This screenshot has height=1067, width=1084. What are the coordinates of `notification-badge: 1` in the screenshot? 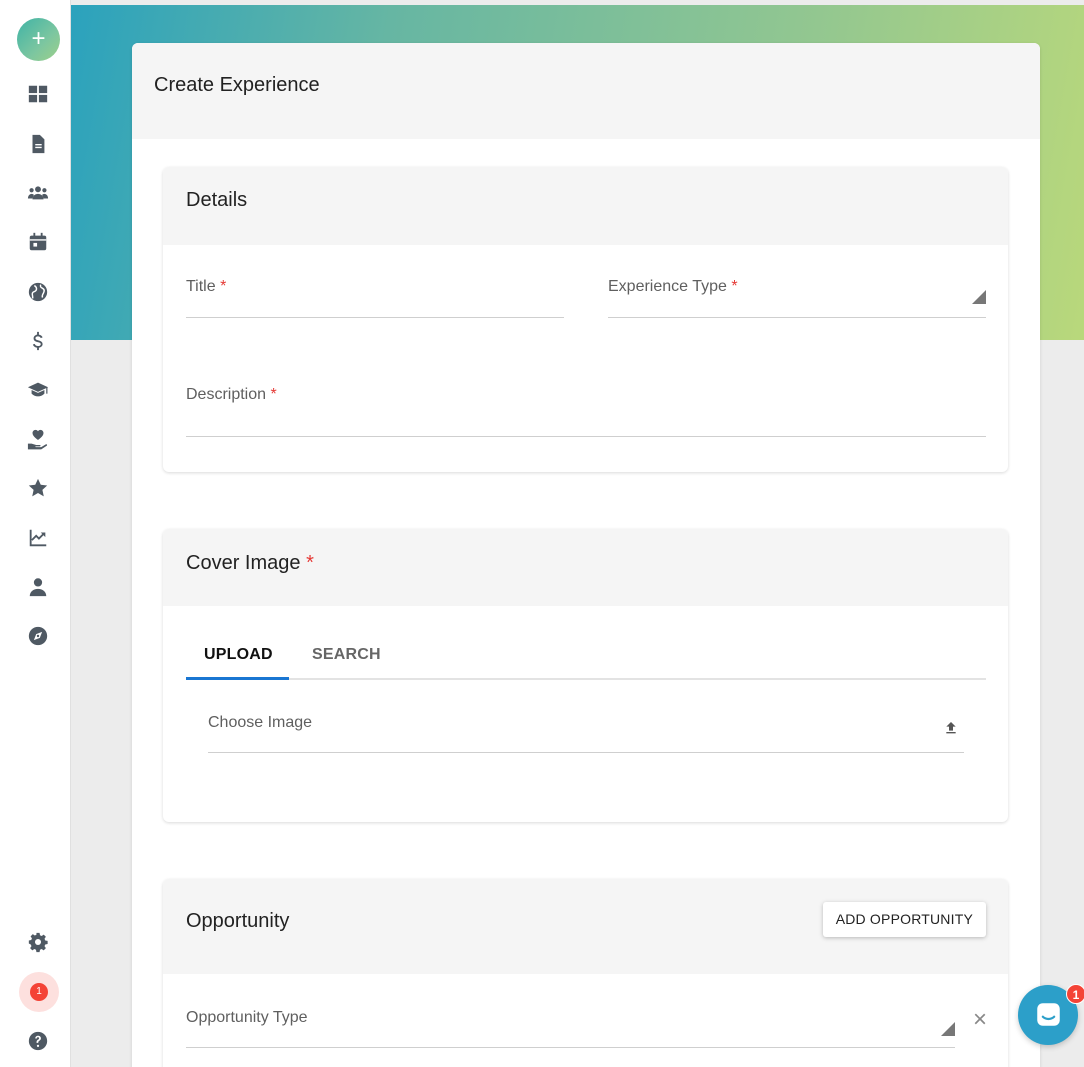 It's located at (39, 992).